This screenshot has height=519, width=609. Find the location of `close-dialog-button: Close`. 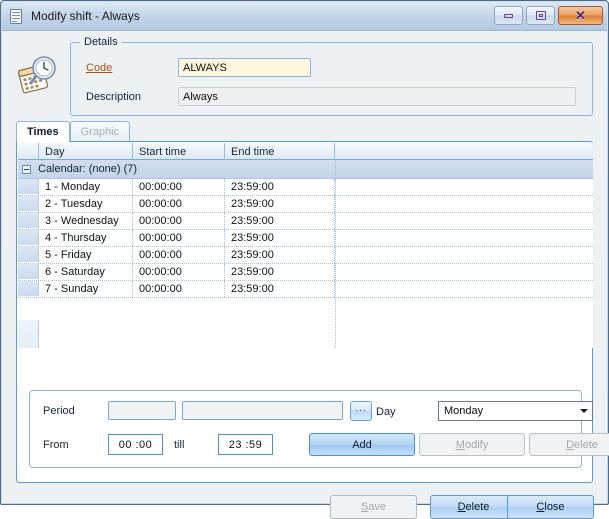

close-dialog-button: Close is located at coordinates (550, 507).